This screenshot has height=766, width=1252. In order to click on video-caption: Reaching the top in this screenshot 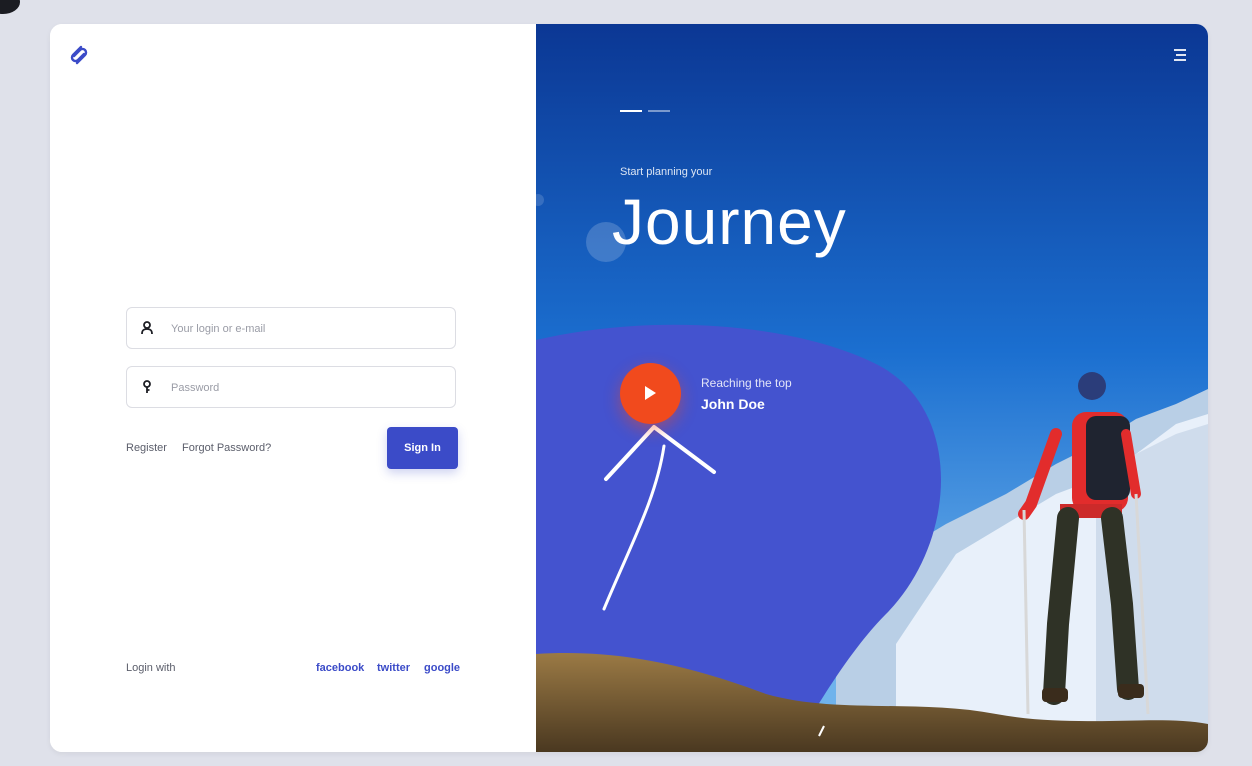, I will do `click(746, 383)`.